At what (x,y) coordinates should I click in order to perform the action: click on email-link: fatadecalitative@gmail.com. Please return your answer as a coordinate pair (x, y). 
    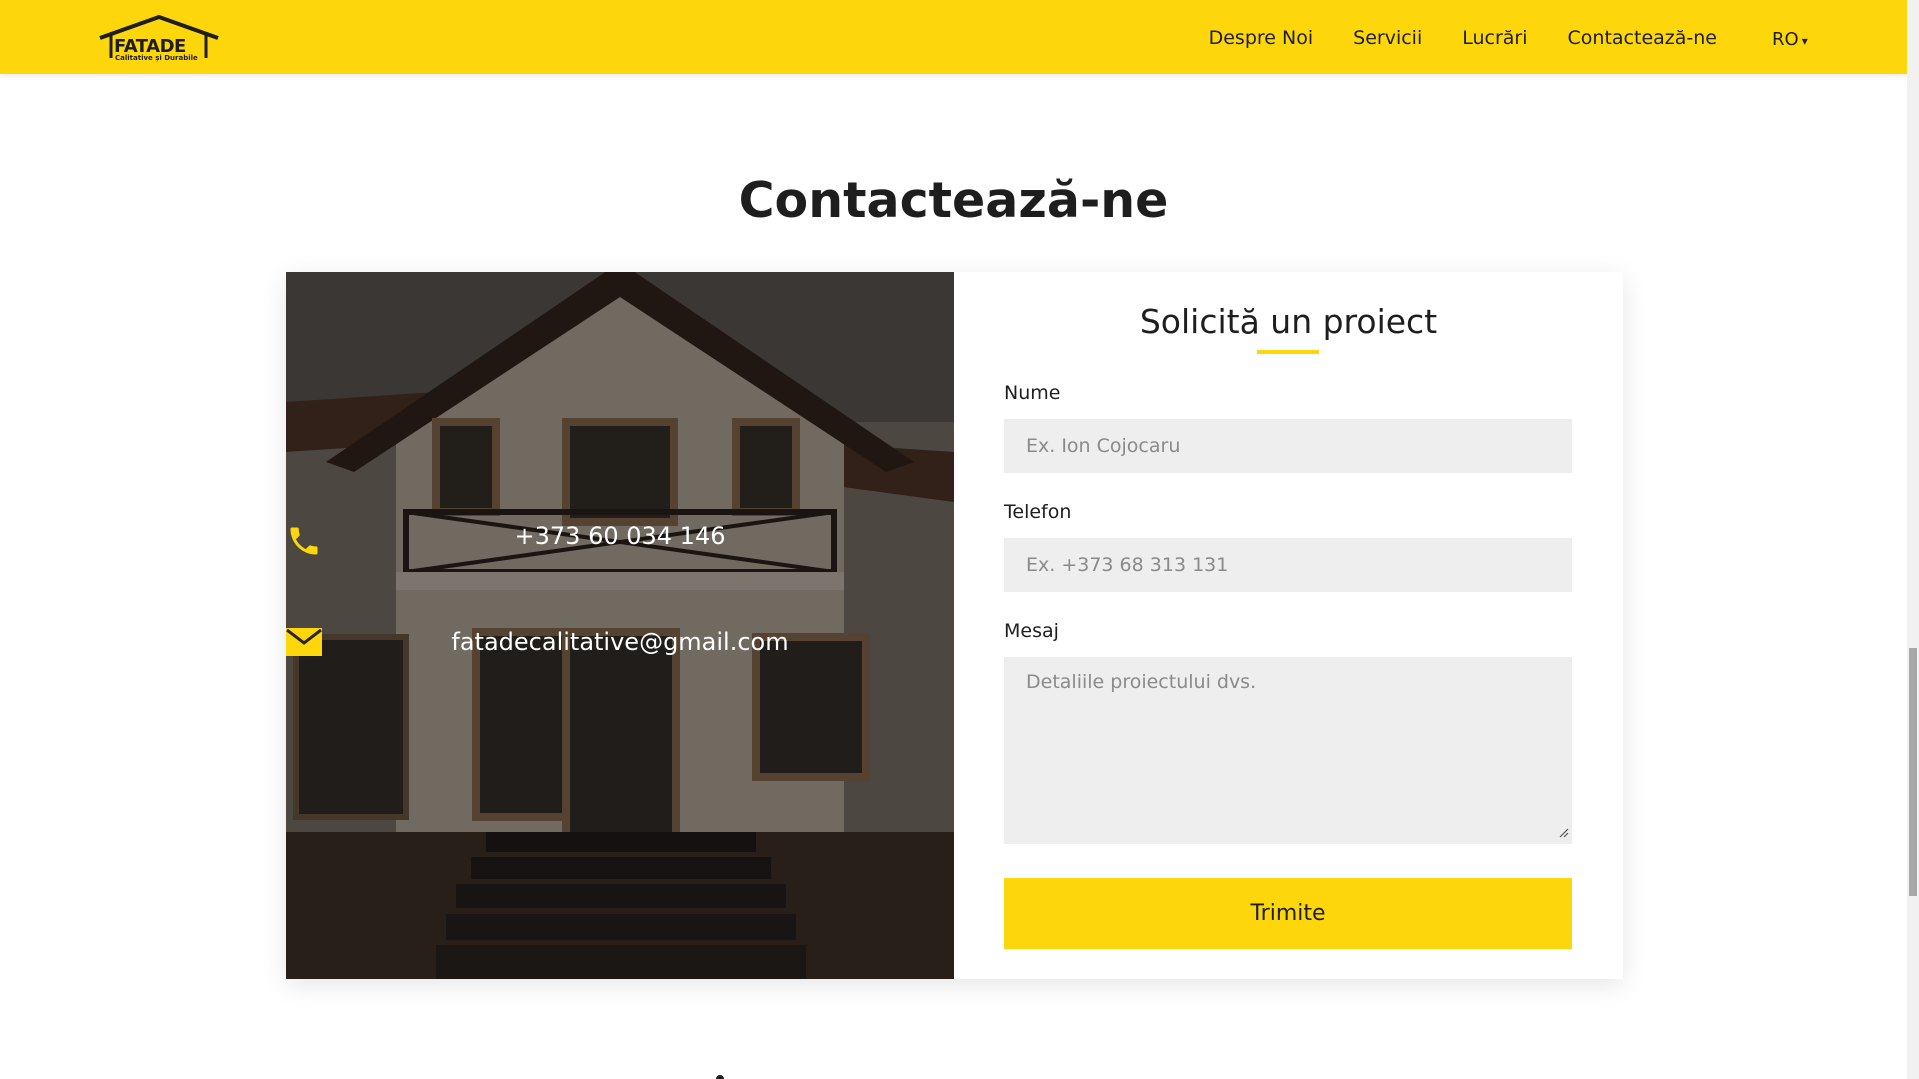
    Looking at the image, I should click on (619, 642).